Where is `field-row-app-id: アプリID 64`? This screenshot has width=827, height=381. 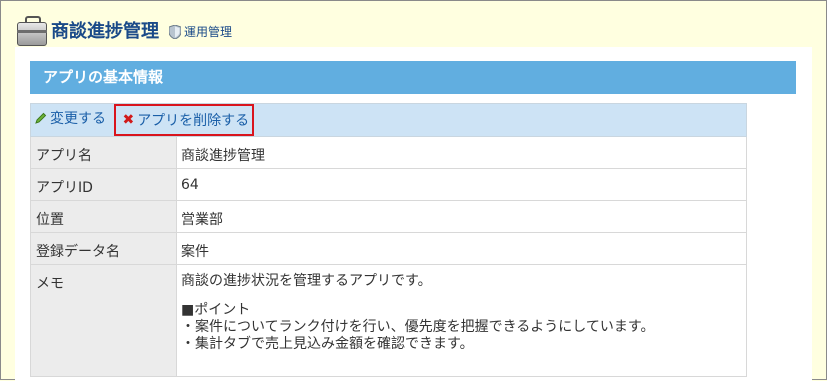
field-row-app-id: アプリID 64 is located at coordinates (388, 184).